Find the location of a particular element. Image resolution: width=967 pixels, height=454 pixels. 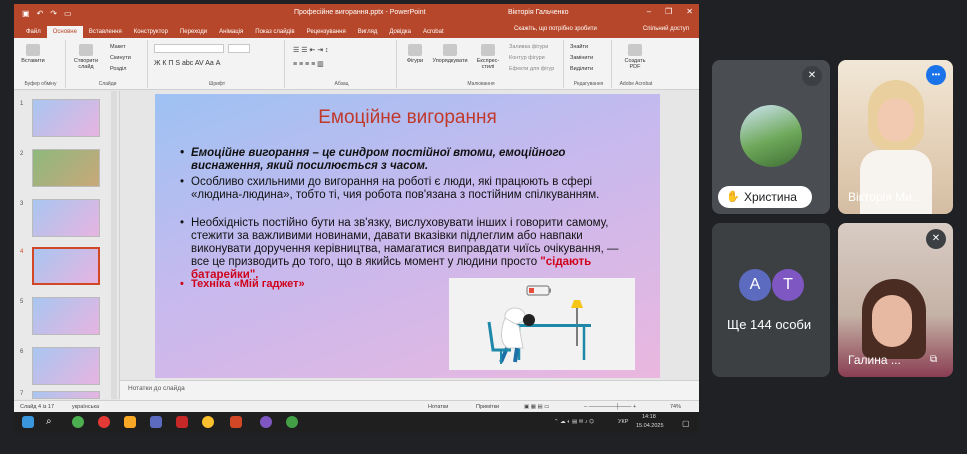

more-participants-tile: А Т Ще 144 особи is located at coordinates (771, 300).